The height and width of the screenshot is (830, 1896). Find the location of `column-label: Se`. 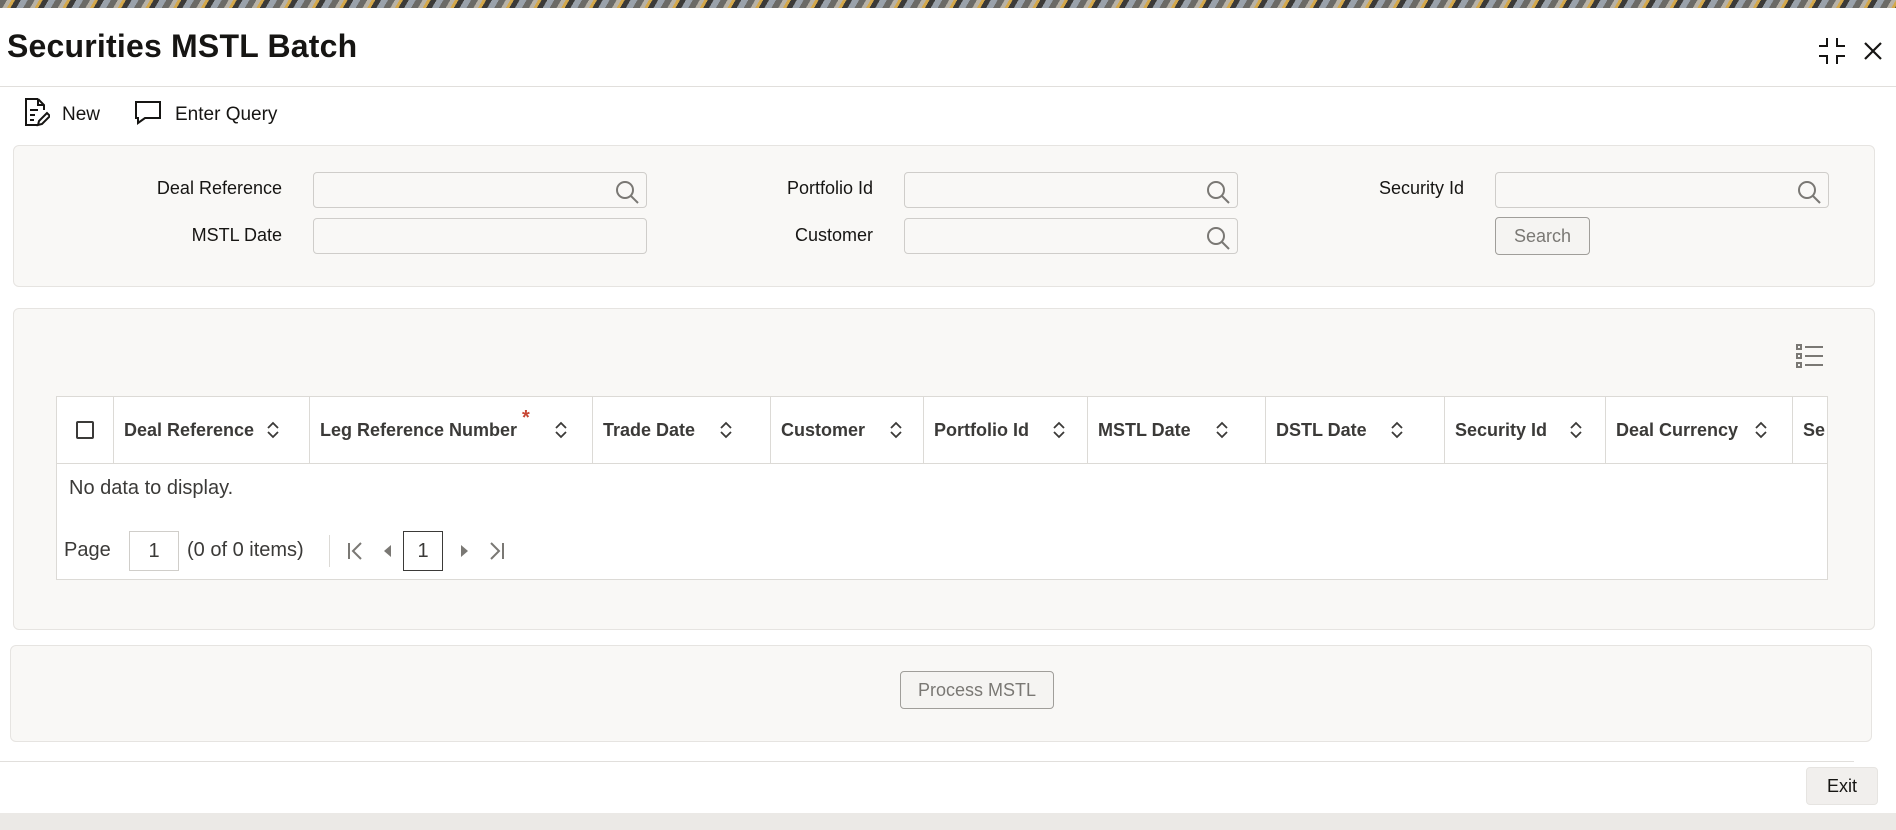

column-label: Se is located at coordinates (1814, 429).